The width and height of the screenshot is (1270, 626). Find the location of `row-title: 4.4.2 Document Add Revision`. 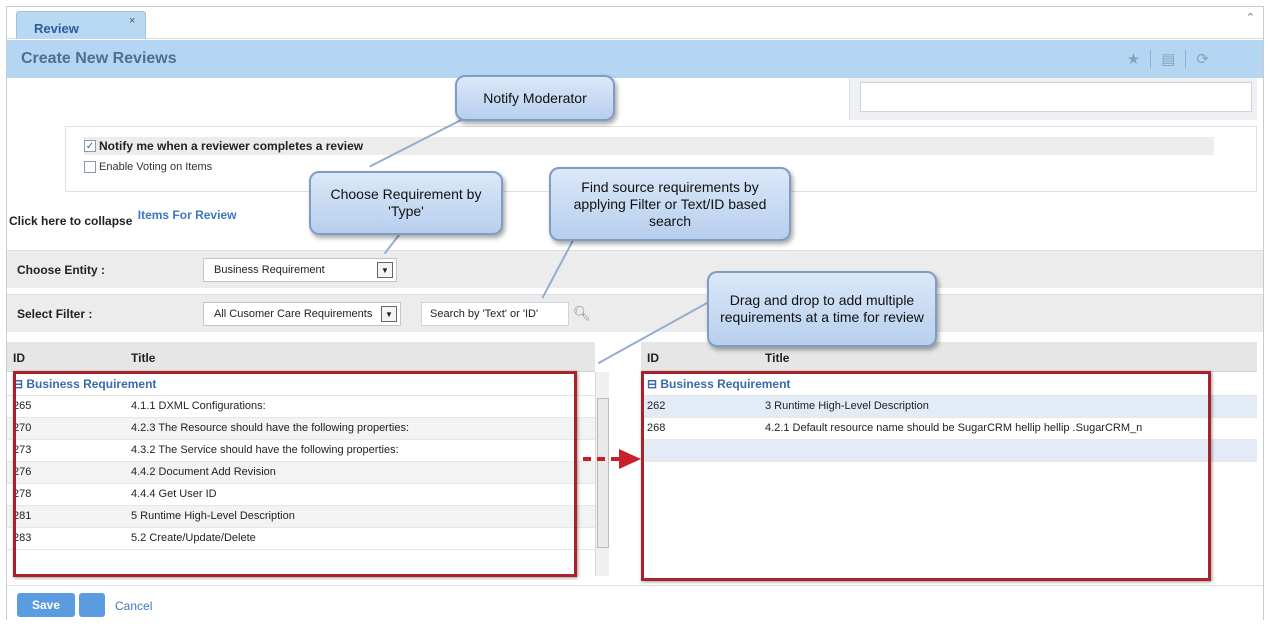

row-title: 4.4.2 Document Add Revision is located at coordinates (203, 472).